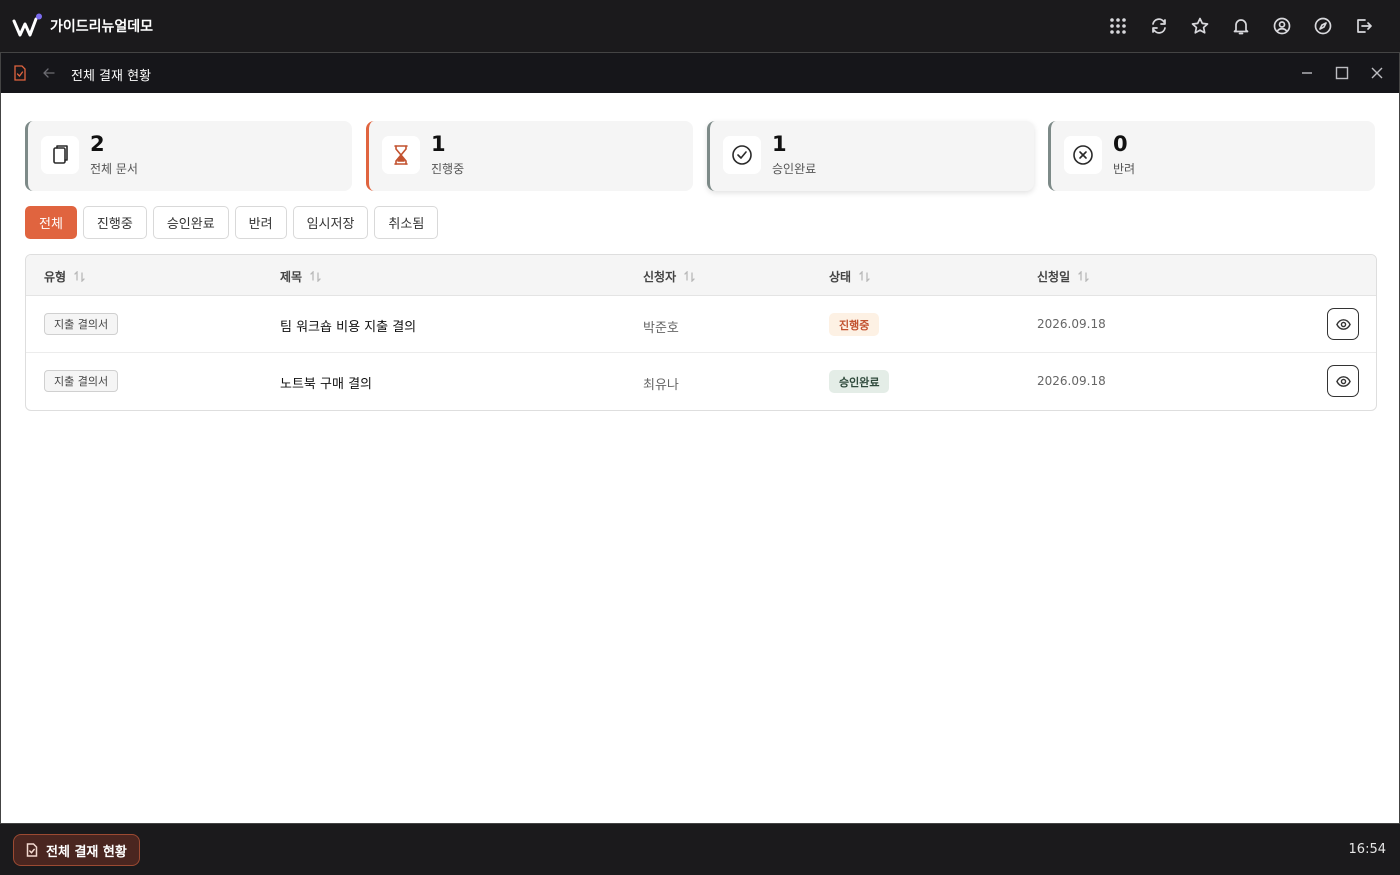 Image resolution: width=1400 pixels, height=875 pixels. Describe the element at coordinates (701, 275) in the screenshot. I see `table-header: 유형 제목 신청자 상태 신청일` at that location.